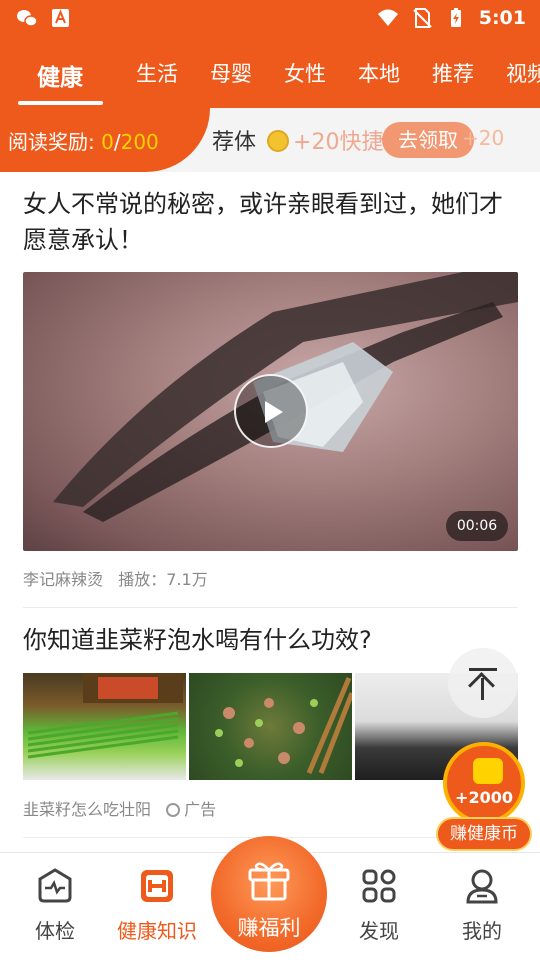  Describe the element at coordinates (283, 725) in the screenshot. I see `ad-image-stirfry-art` at that location.